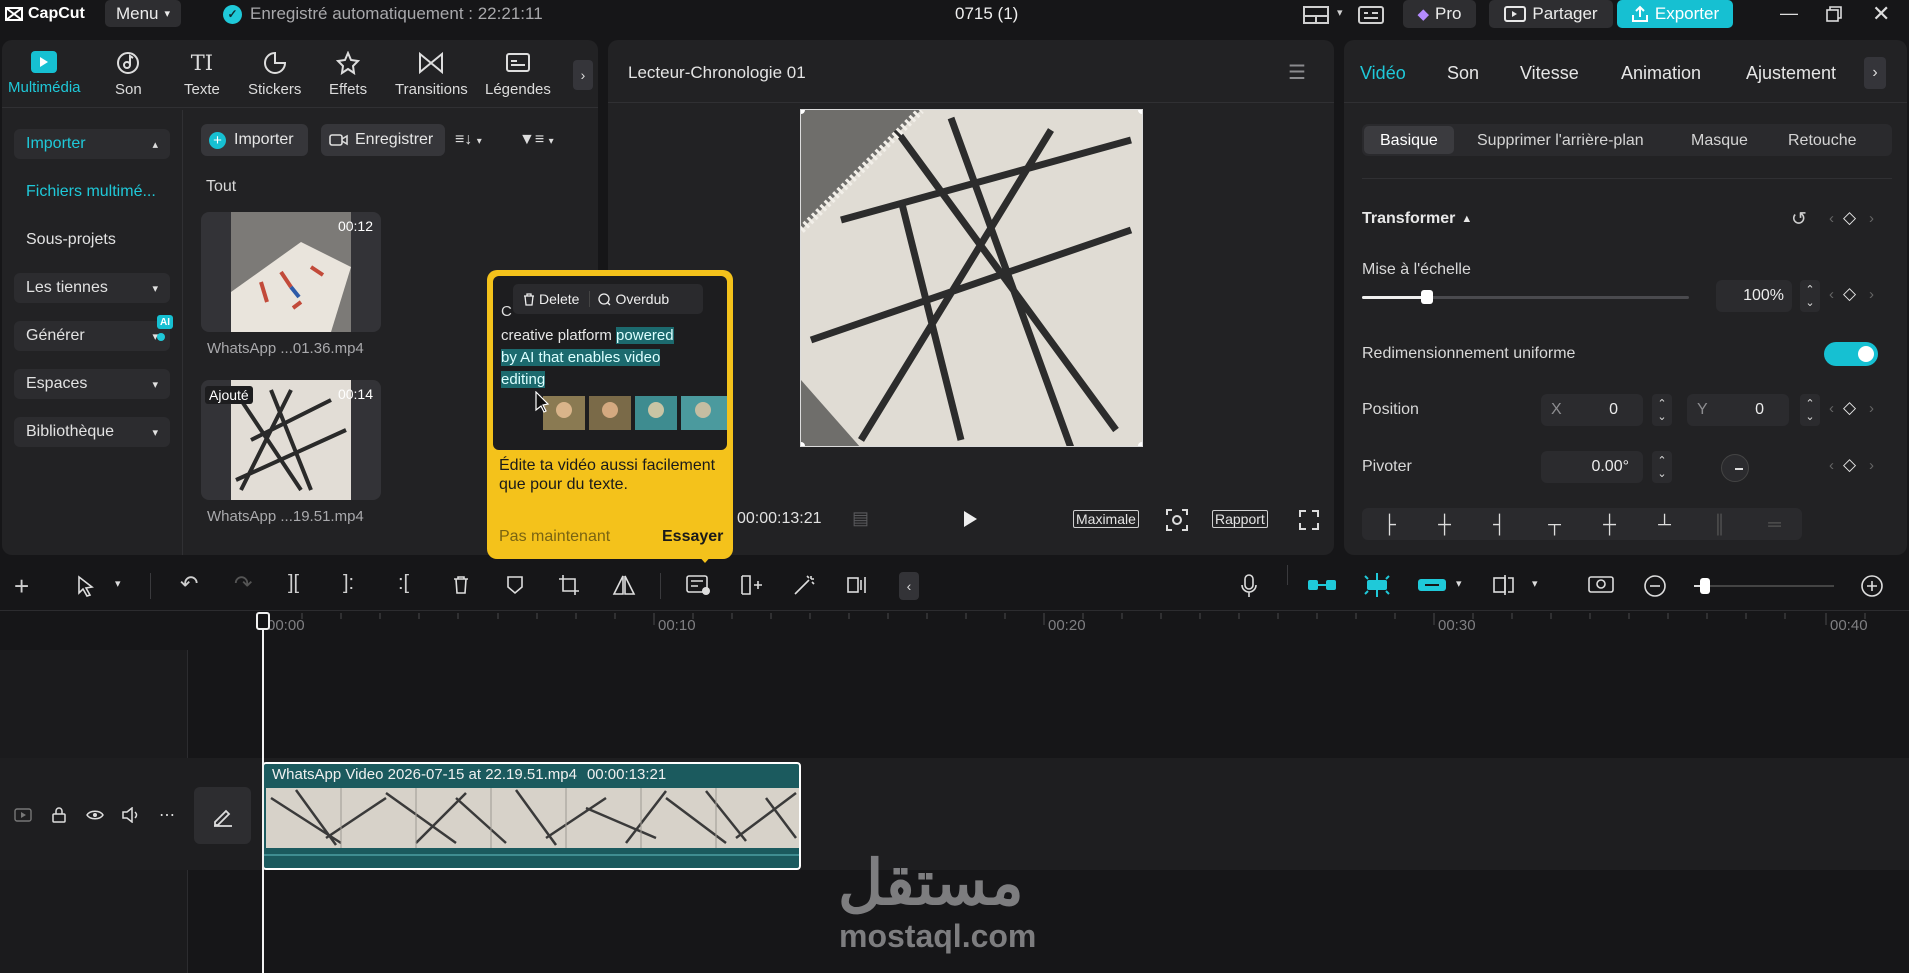  Describe the element at coordinates (92, 144) in the screenshot. I see `sidebar-item-import: Importer ▴` at that location.